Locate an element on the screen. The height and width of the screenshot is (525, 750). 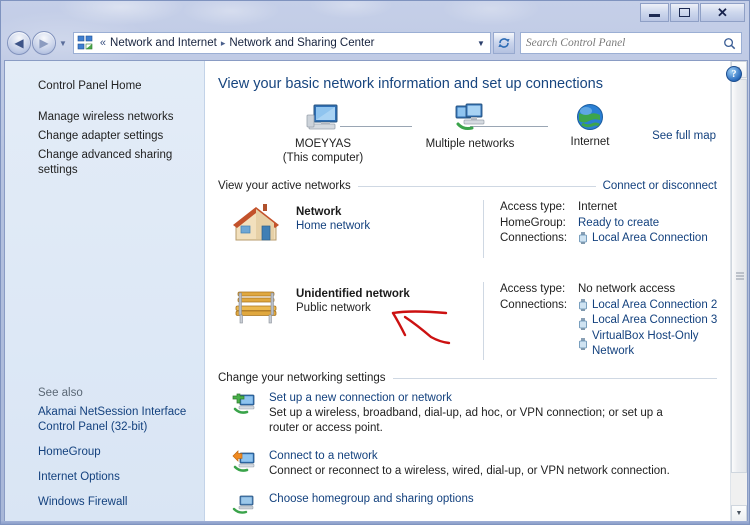
close-button: ✕ is located at coordinates (722, 12).